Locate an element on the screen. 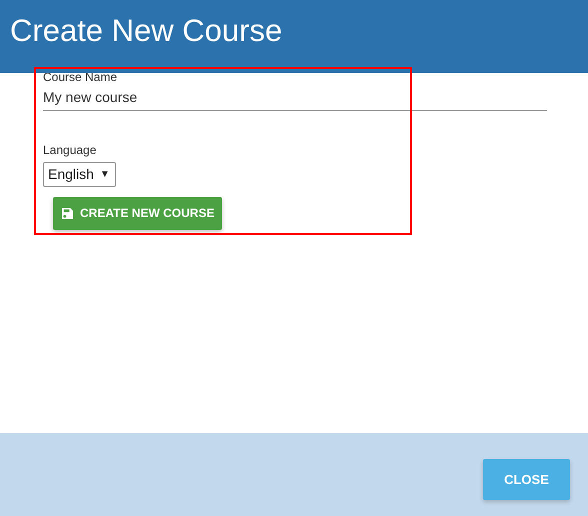 This screenshot has height=516, width=588. input-field: My new course is located at coordinates (295, 97).